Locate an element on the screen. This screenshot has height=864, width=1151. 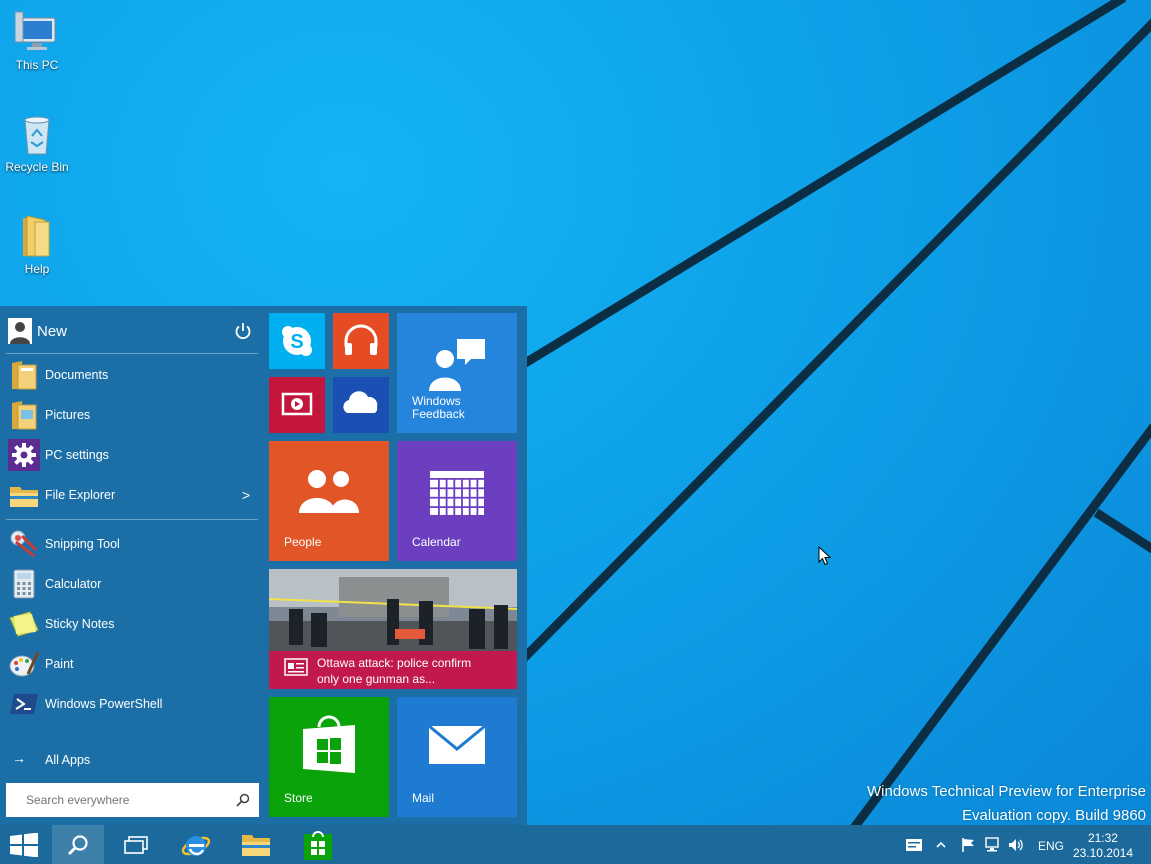
calendar-icon is located at coordinates (457, 491).